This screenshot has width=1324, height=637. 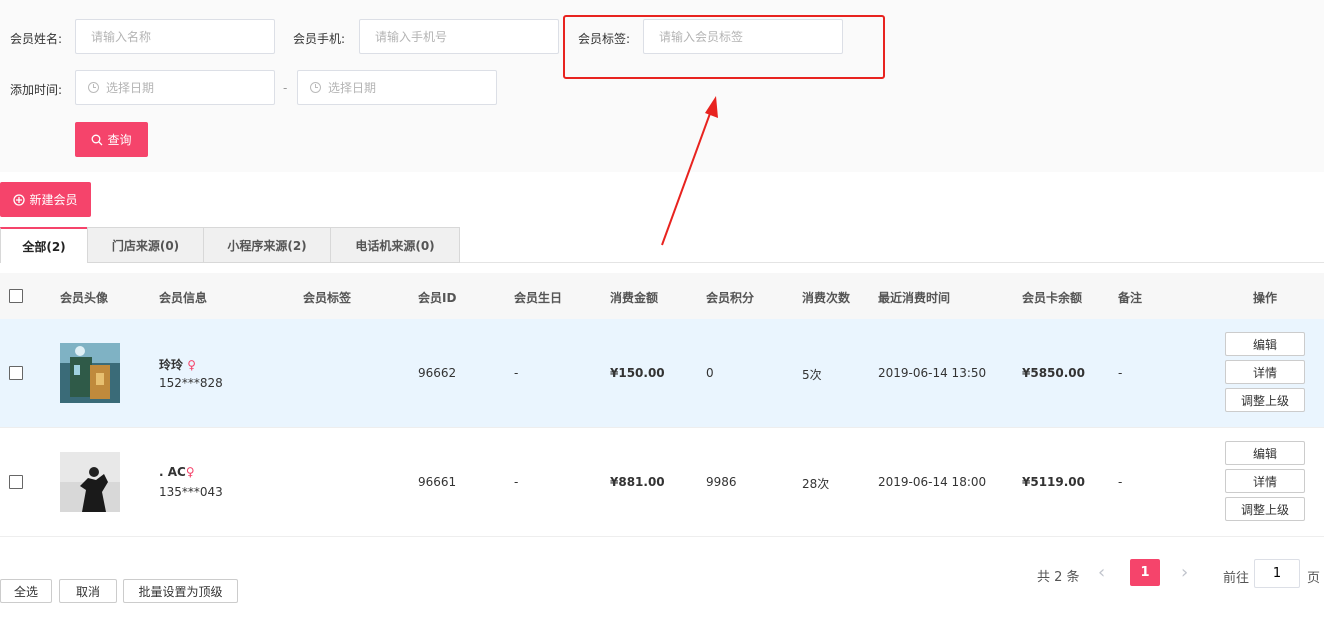 I want to click on header-remark: 备注, so click(x=1130, y=298).